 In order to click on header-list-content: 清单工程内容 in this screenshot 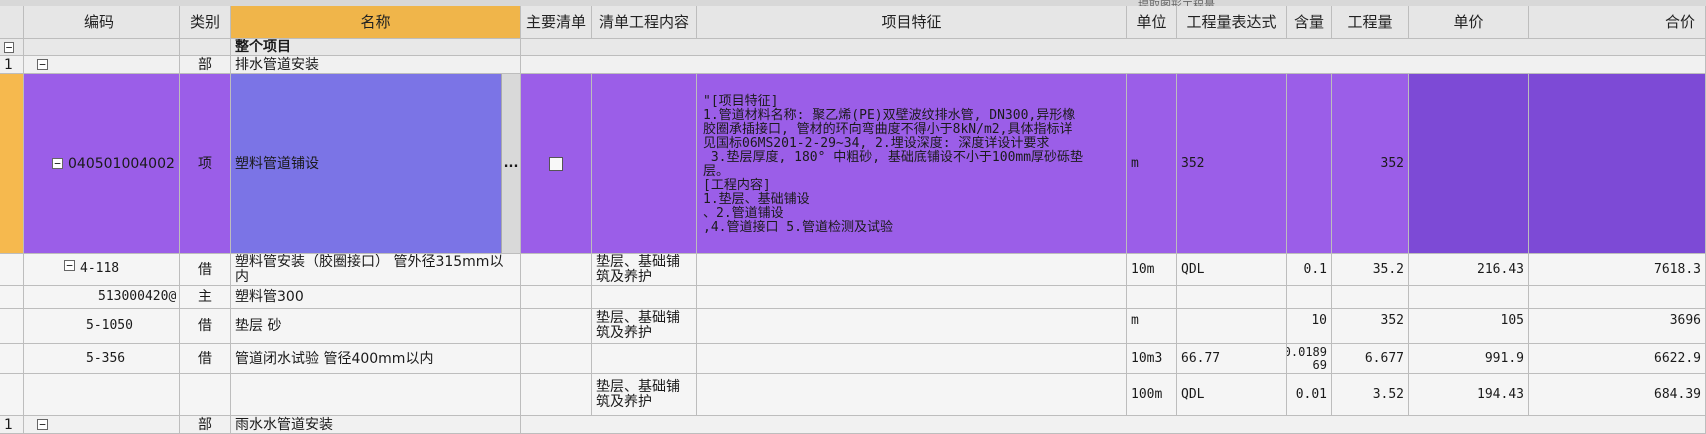, I will do `click(644, 22)`.